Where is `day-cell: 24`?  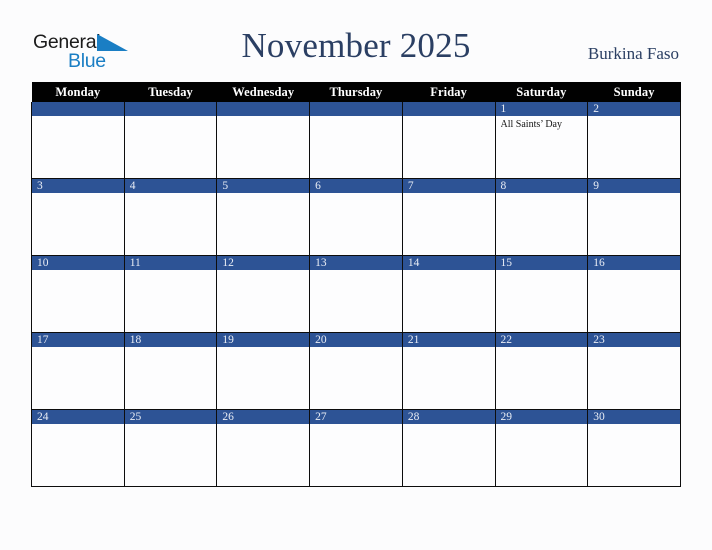 day-cell: 24 is located at coordinates (78, 448).